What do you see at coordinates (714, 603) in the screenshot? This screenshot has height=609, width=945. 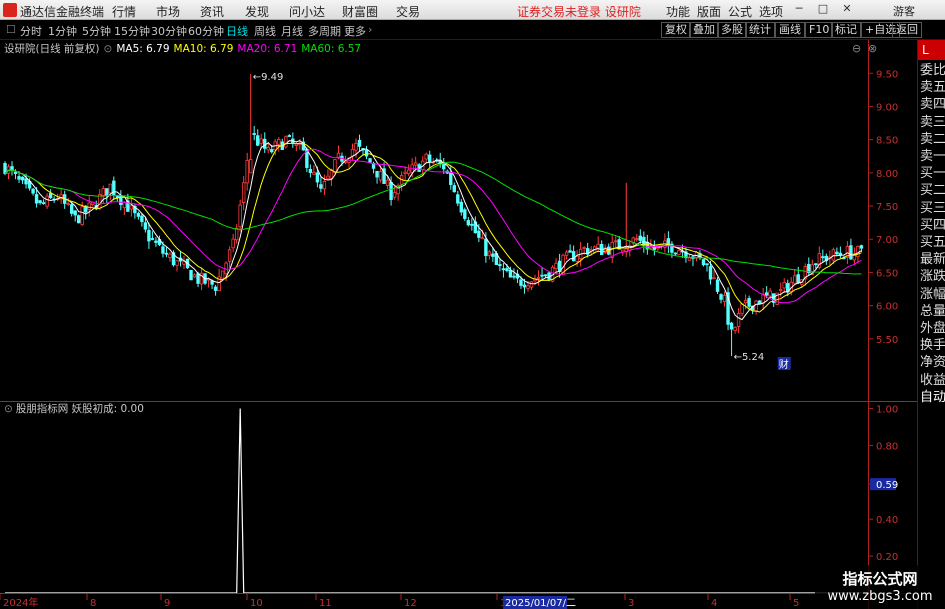 I see `date-axis-label: 4` at bounding box center [714, 603].